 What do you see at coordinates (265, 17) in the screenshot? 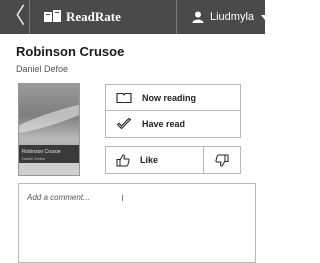
I see `chevron-down-icon` at bounding box center [265, 17].